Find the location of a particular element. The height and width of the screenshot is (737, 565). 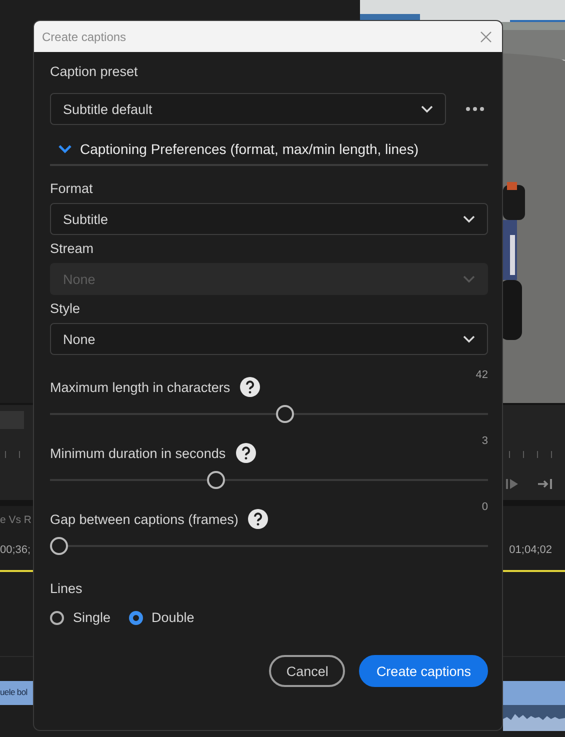

slider-label: Gap between captions (frames) is located at coordinates (144, 519).